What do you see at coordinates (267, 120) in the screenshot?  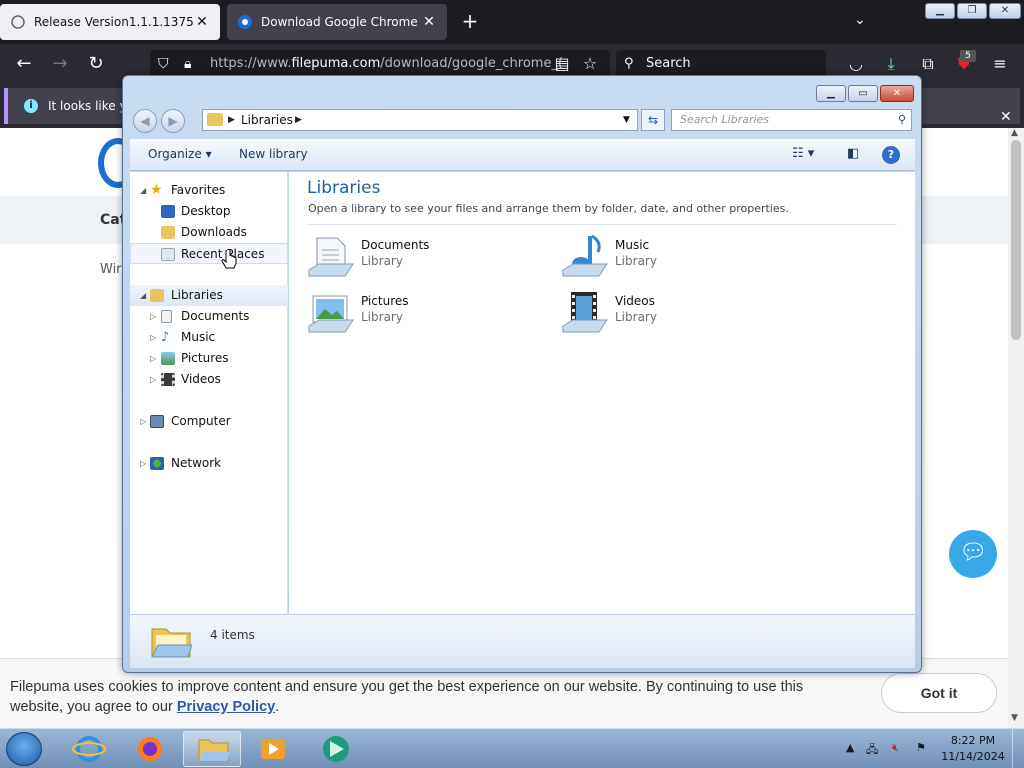 I see `address-crumb: Libraries` at bounding box center [267, 120].